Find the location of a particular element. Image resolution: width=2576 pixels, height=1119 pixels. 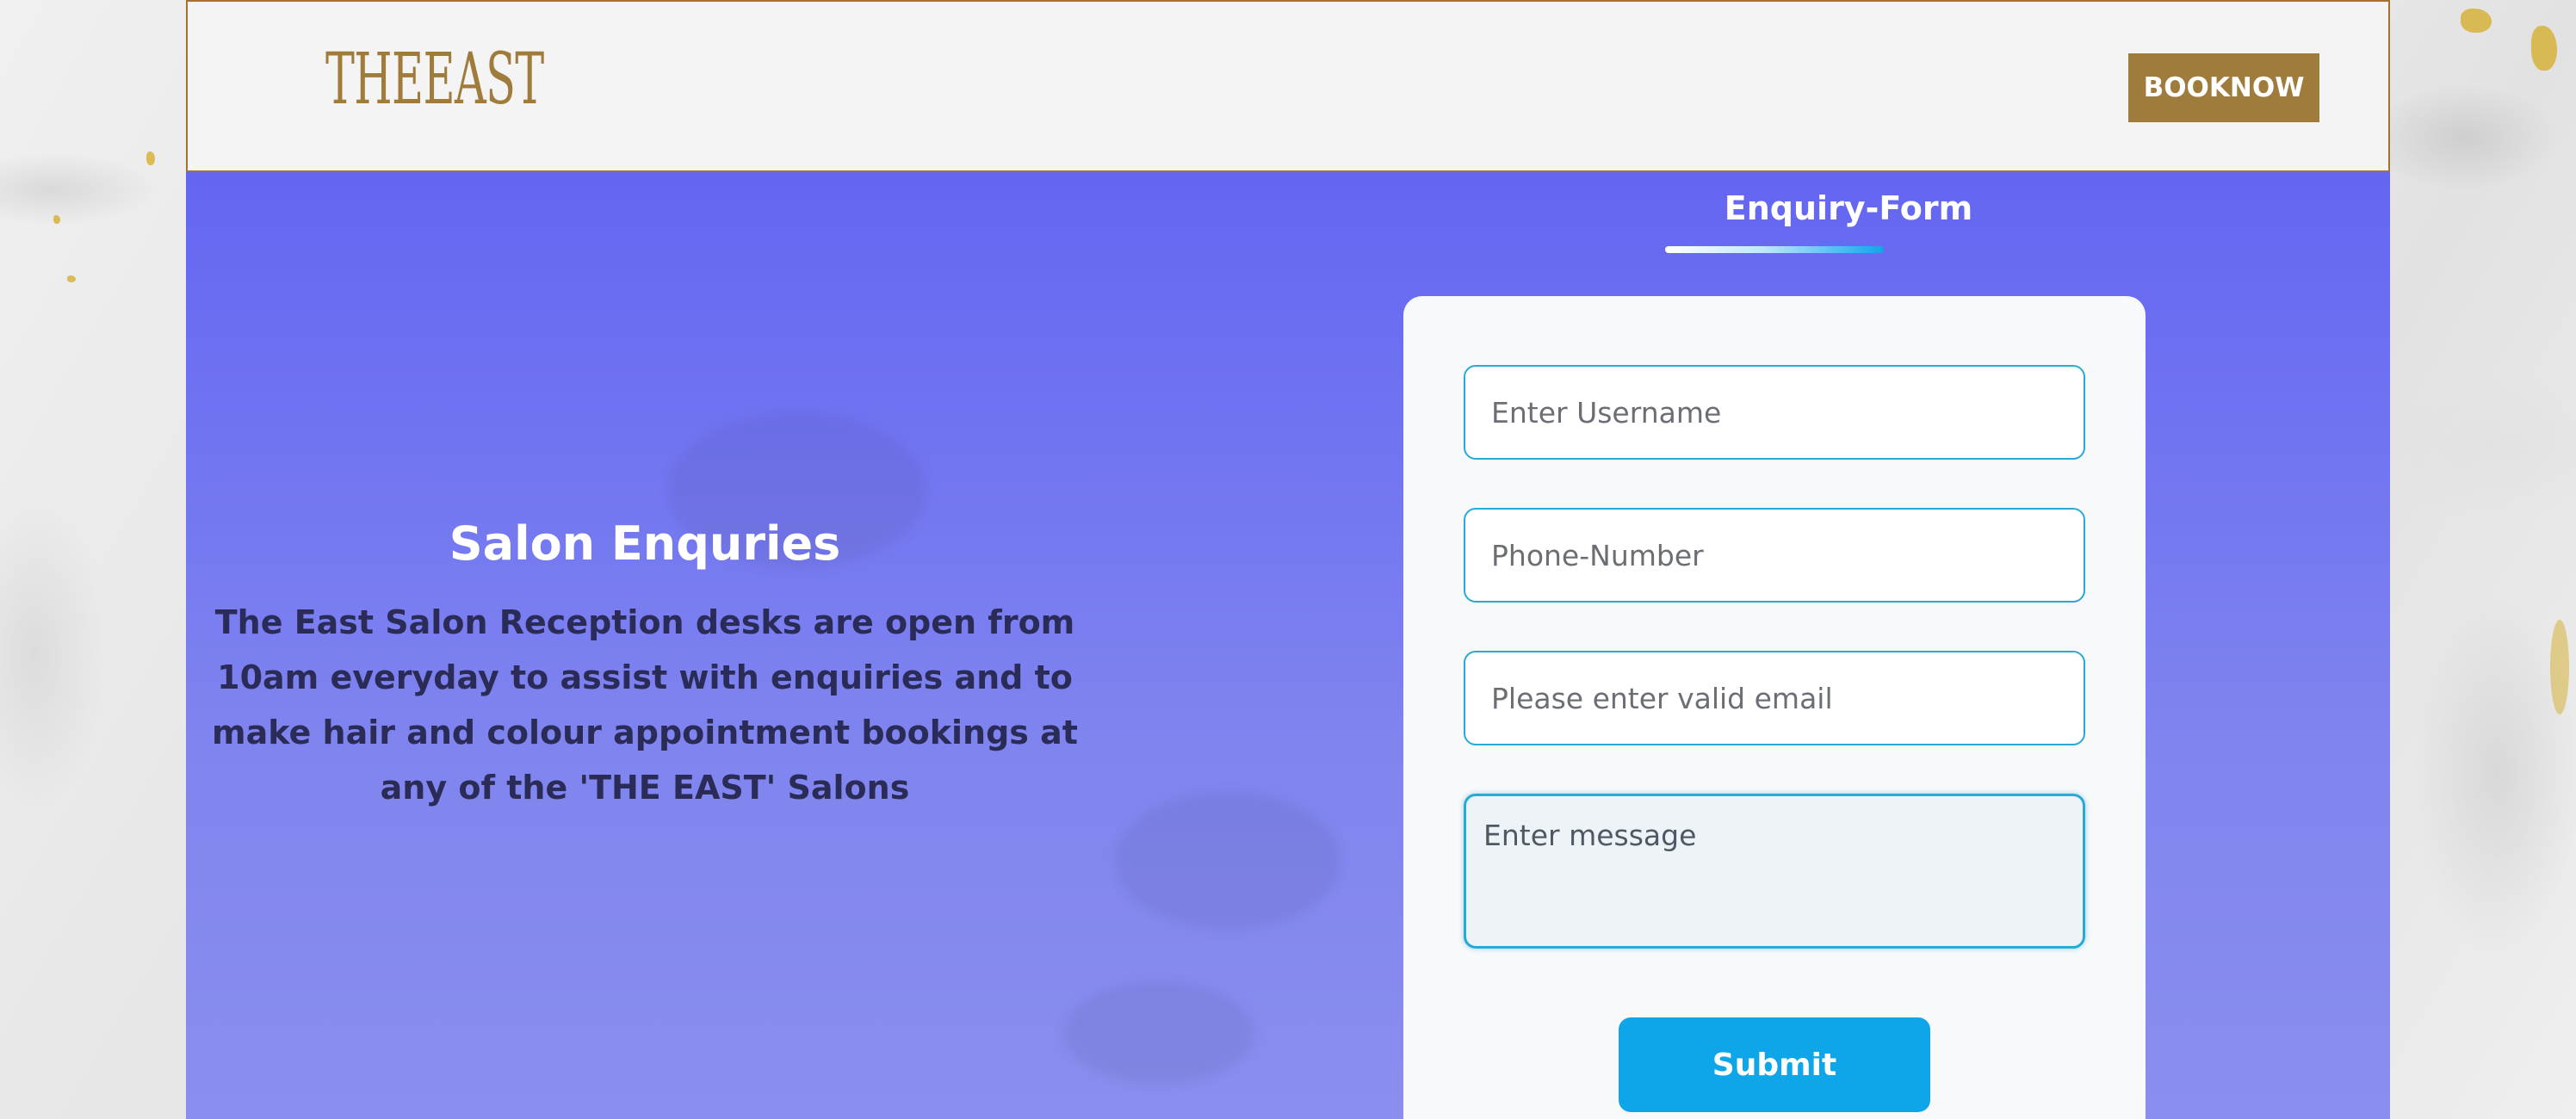

form-title: Enquiry-Form is located at coordinates (1848, 208).